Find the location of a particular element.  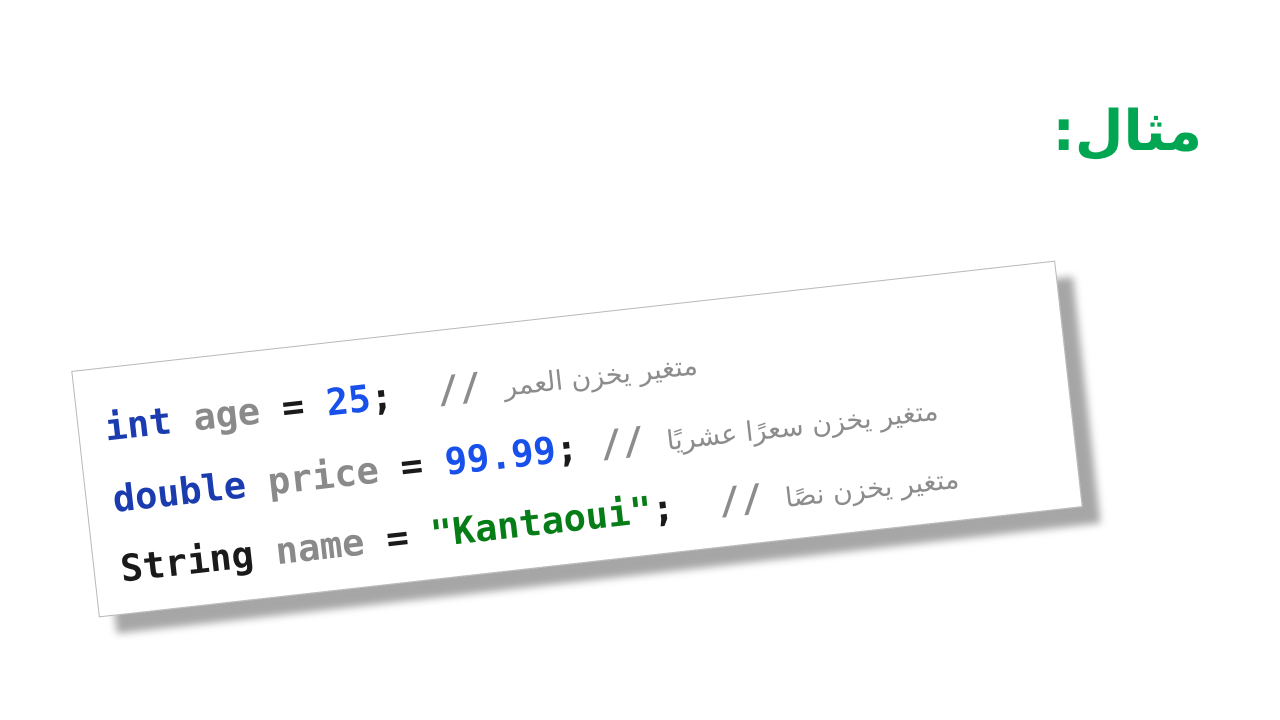

variable-name: name is located at coordinates (320, 547).